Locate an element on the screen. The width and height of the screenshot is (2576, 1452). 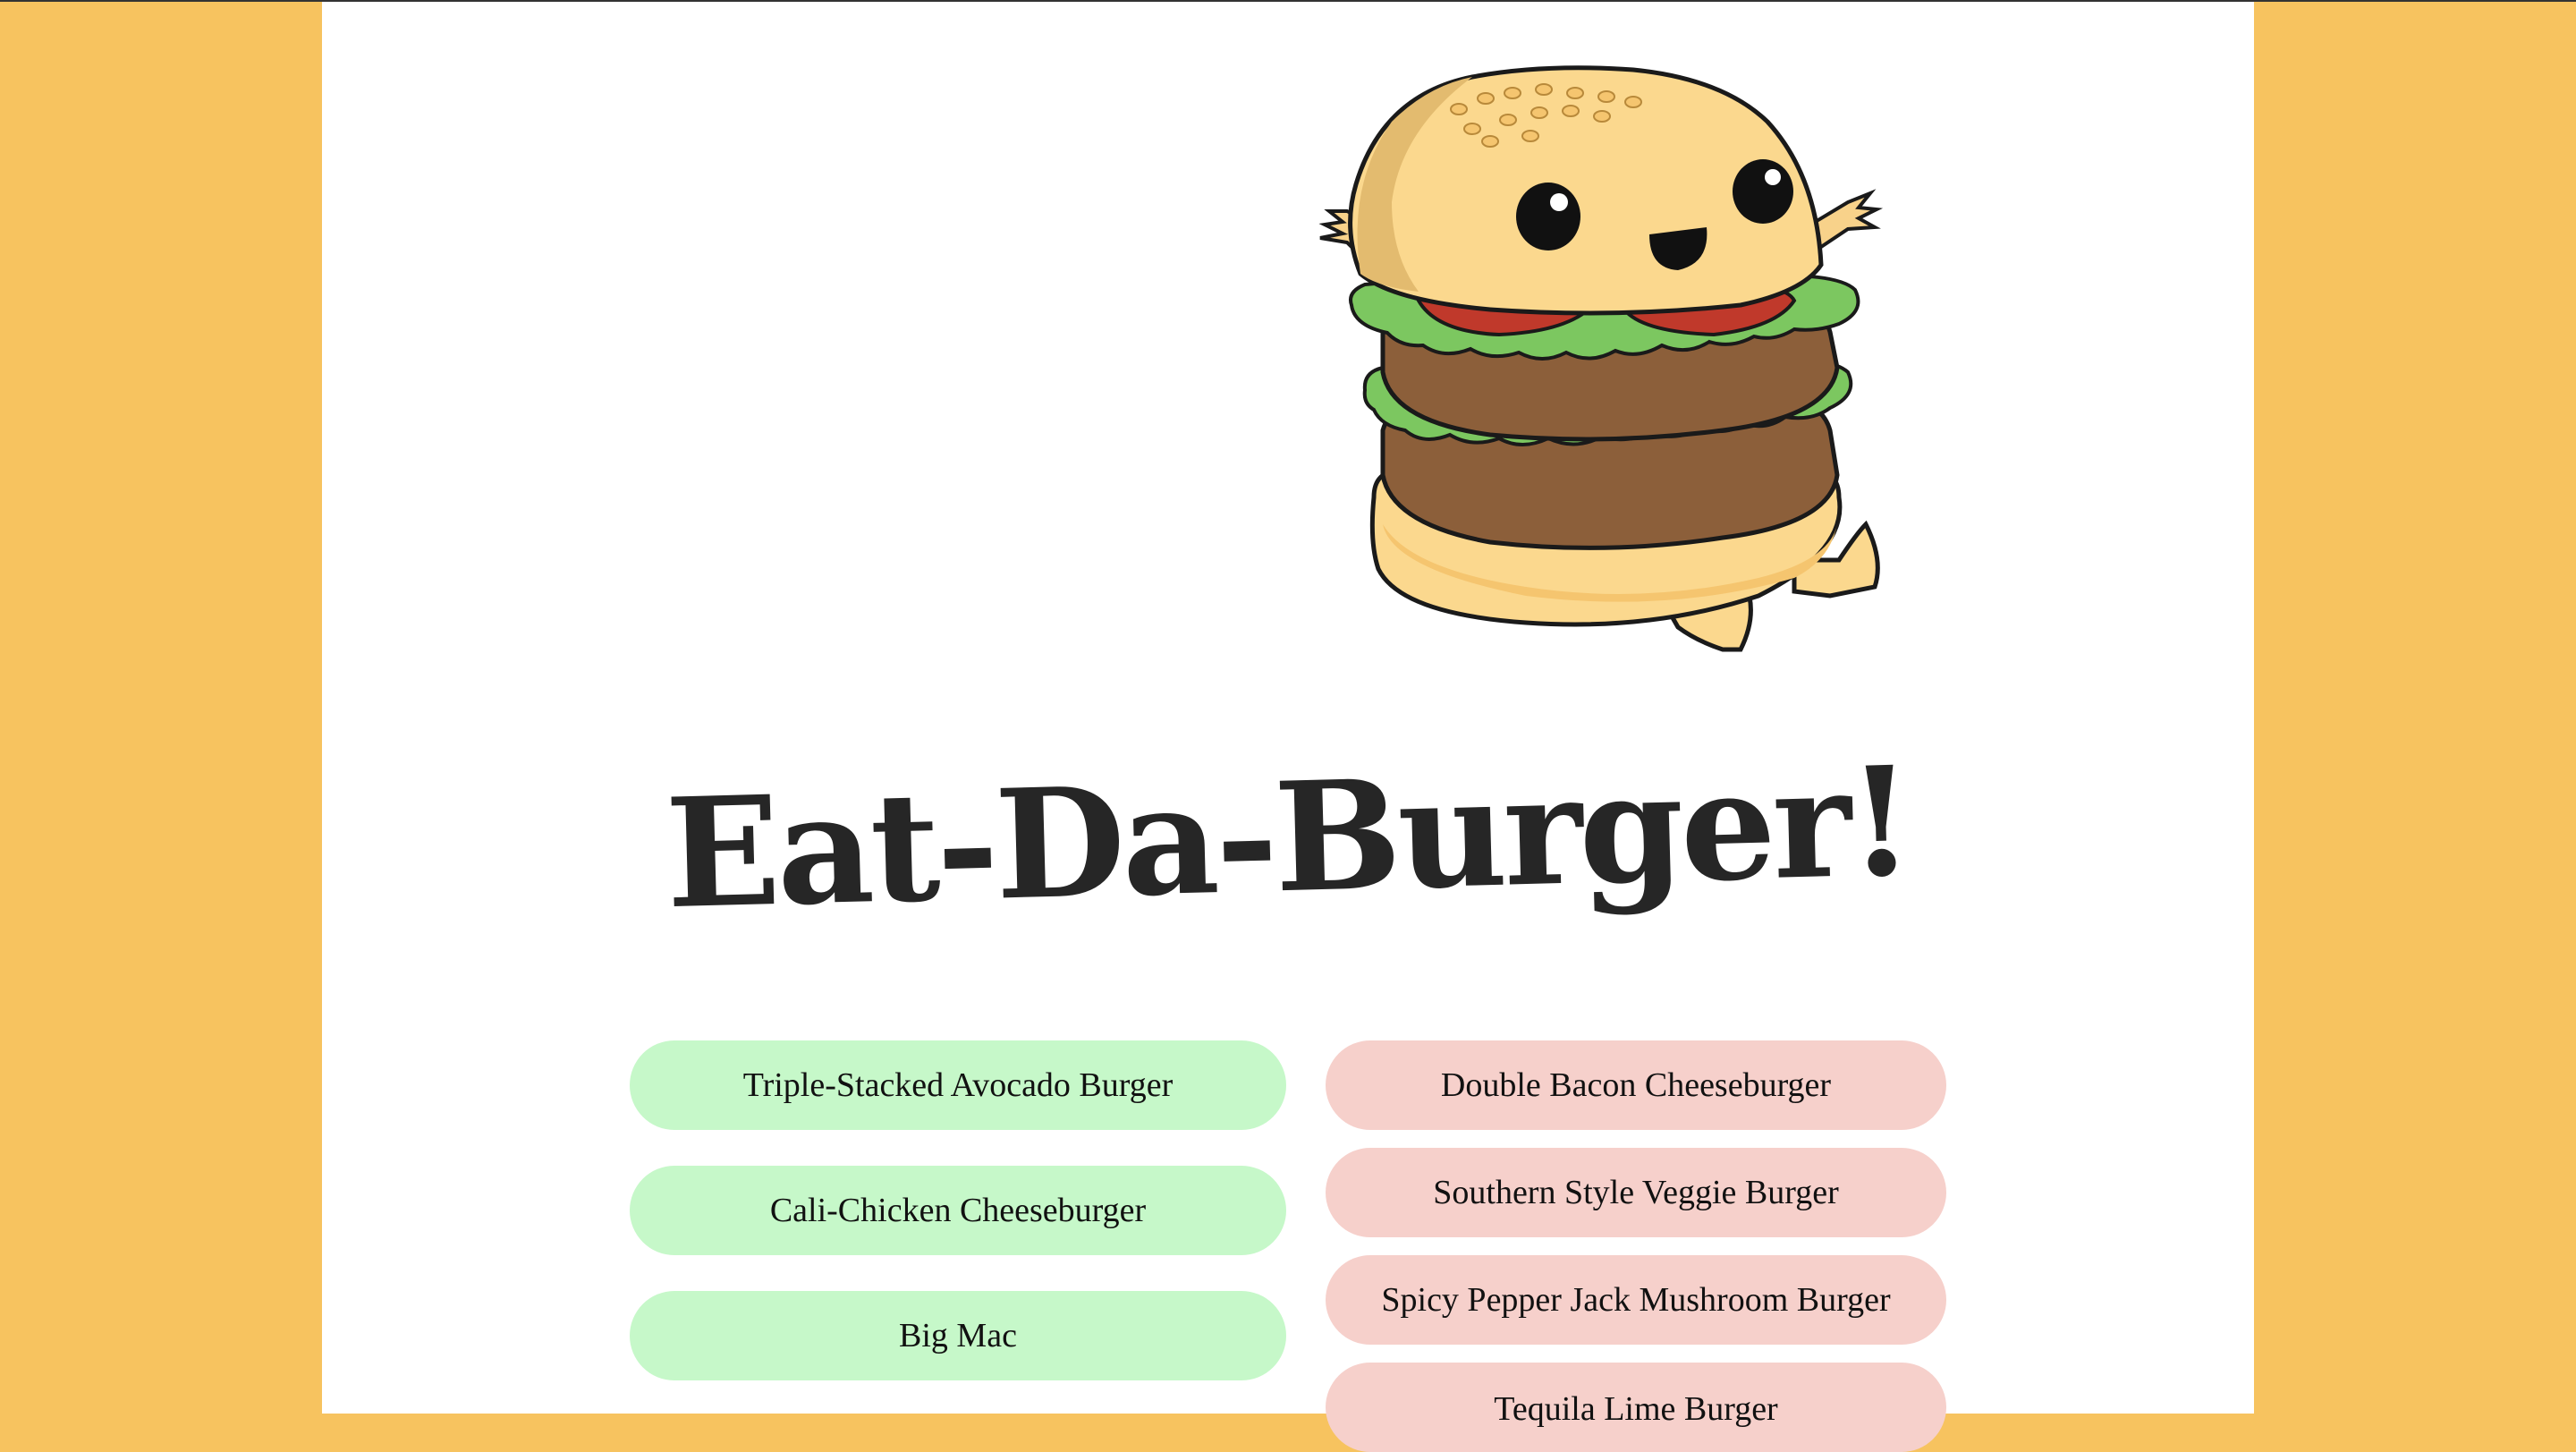
burger-to-eat-button: Big Mac is located at coordinates (958, 1335).